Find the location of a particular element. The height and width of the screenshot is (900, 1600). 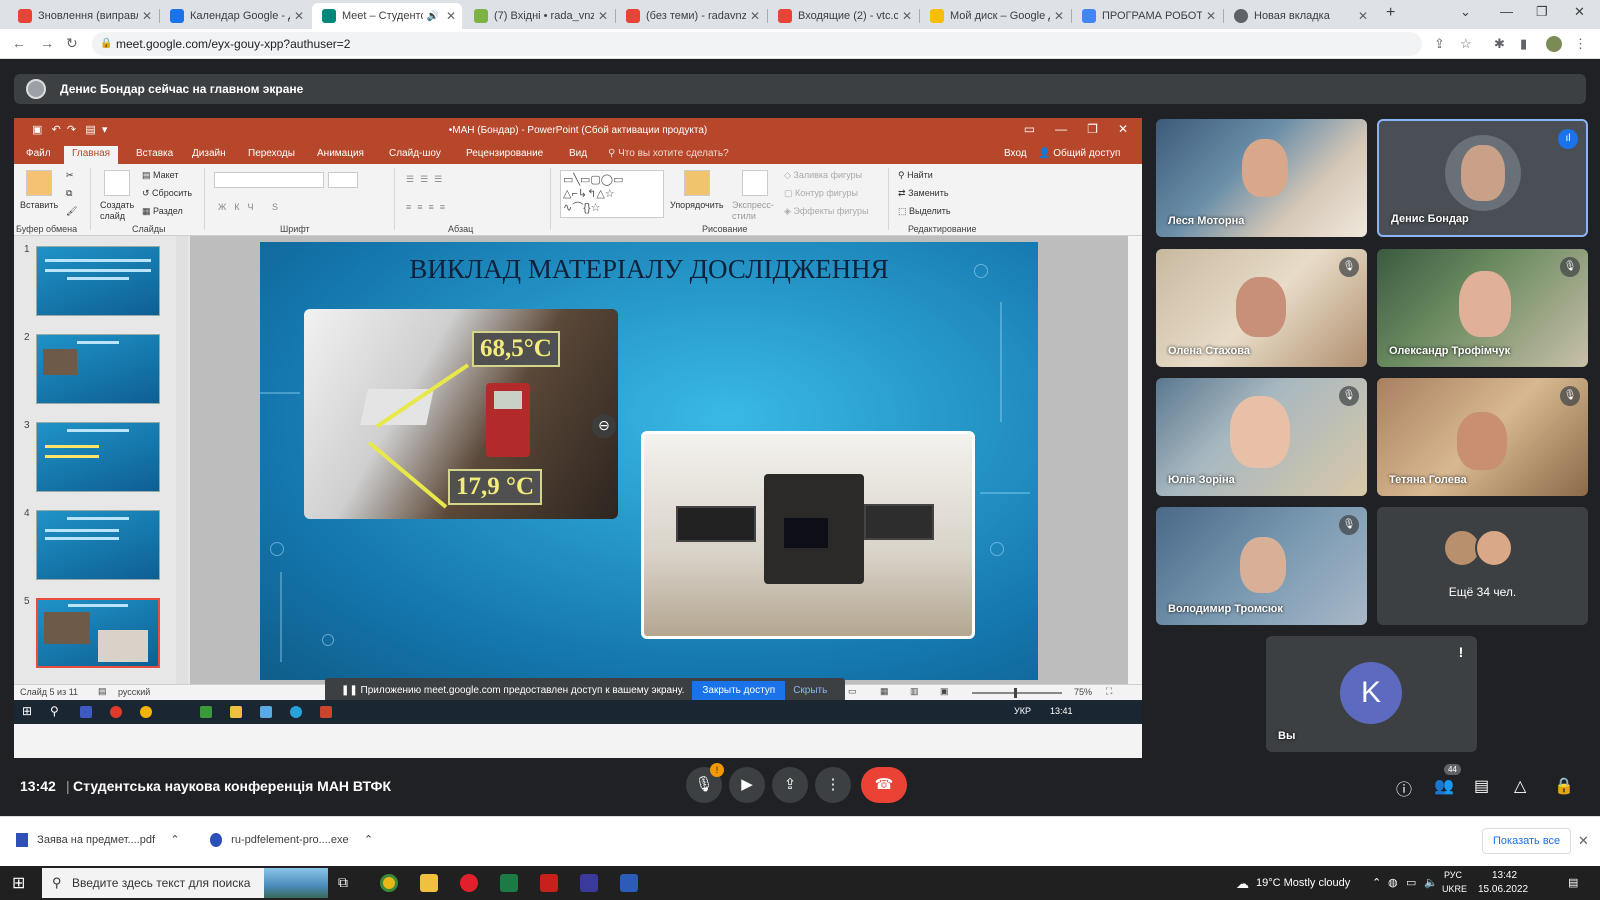

reset-button: ↺ Сбросить is located at coordinates (167, 193).